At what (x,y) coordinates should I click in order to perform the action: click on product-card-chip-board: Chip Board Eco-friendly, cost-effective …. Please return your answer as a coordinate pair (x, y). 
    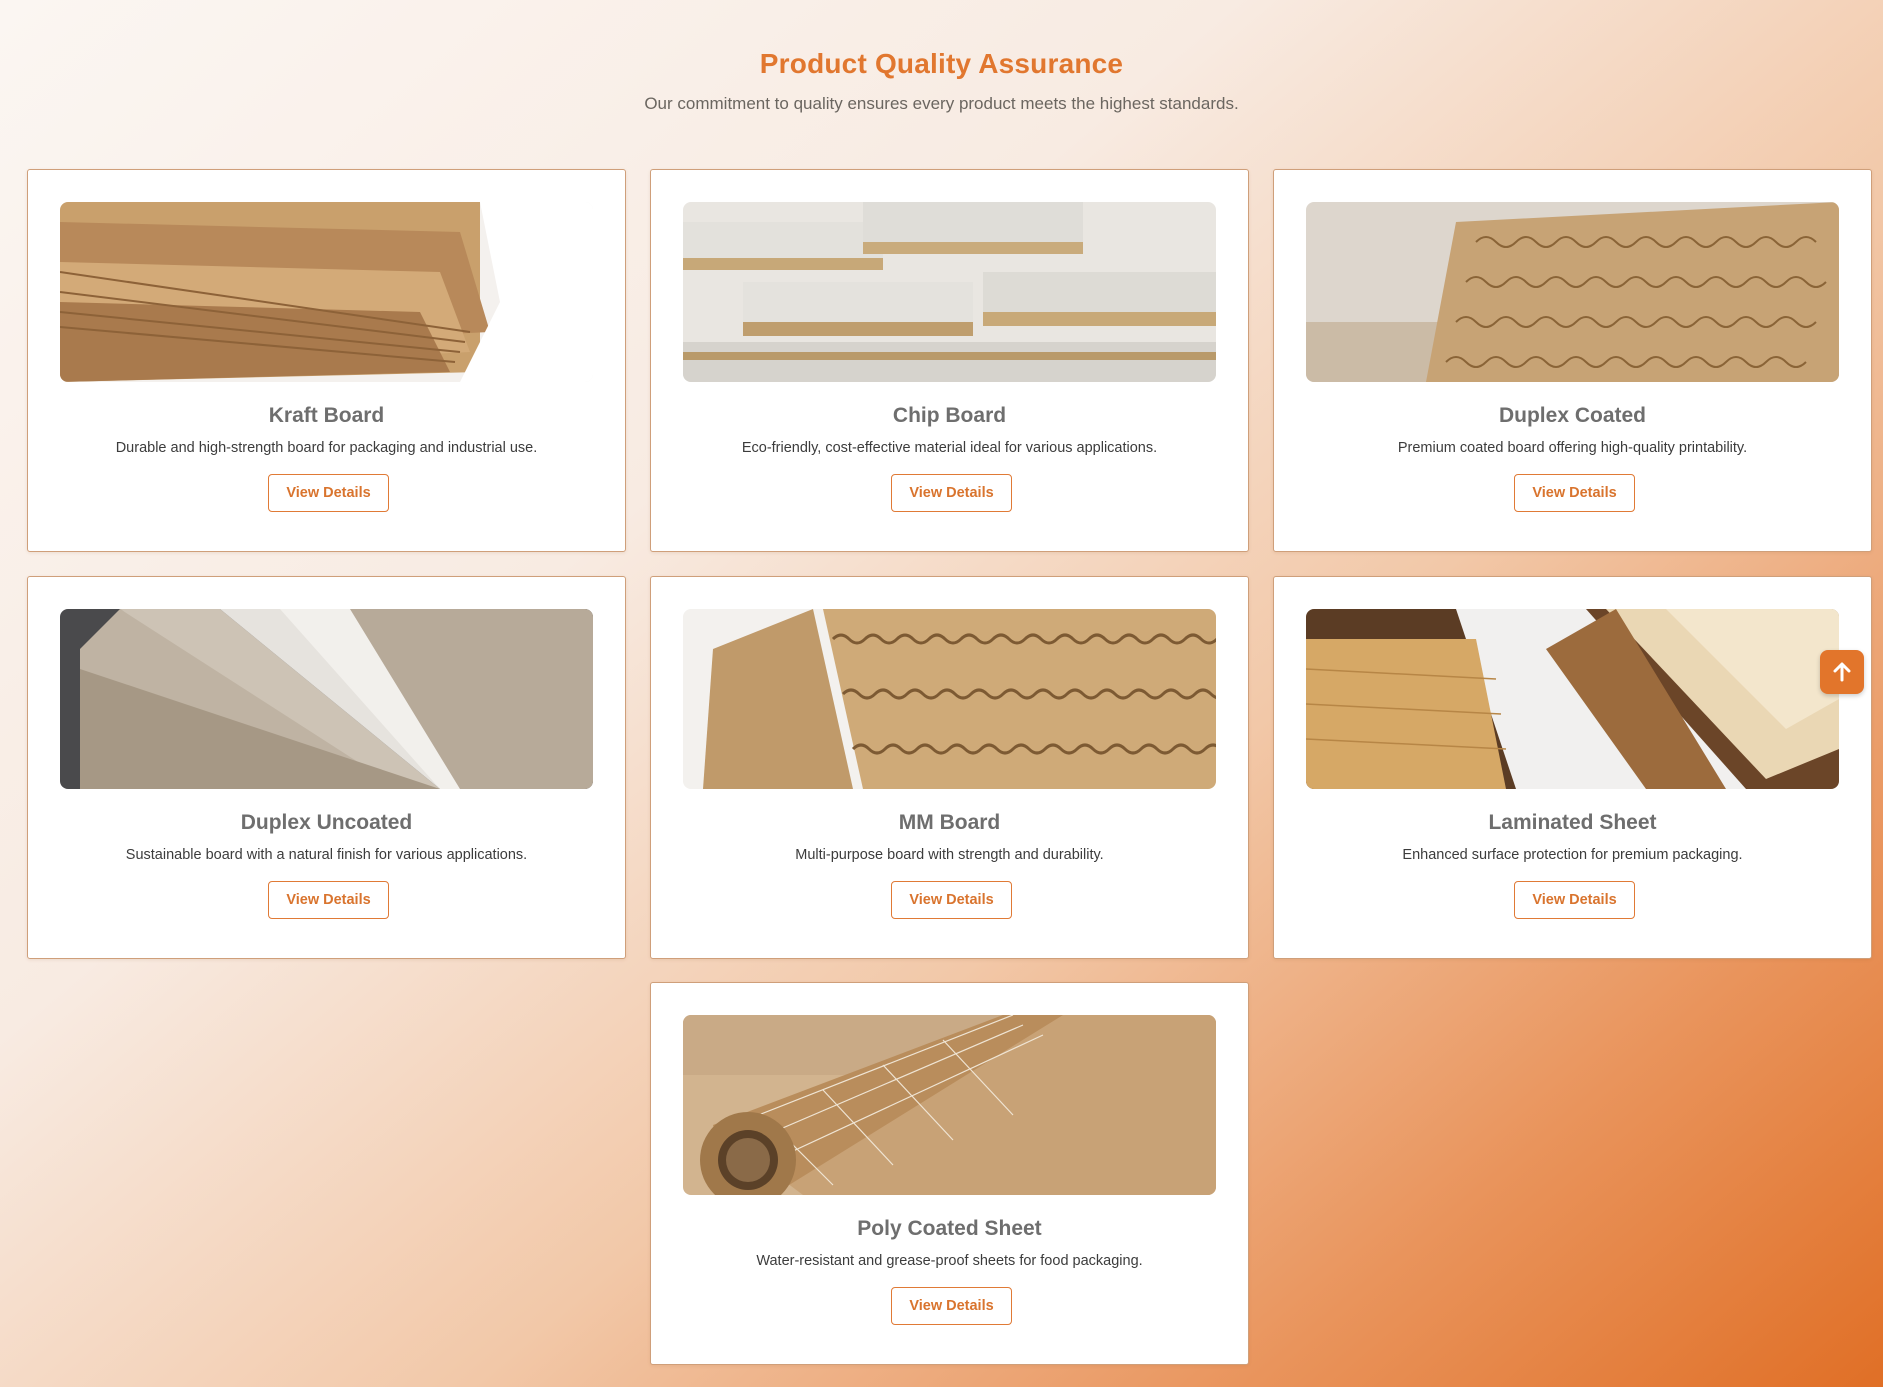
    Looking at the image, I should click on (949, 360).